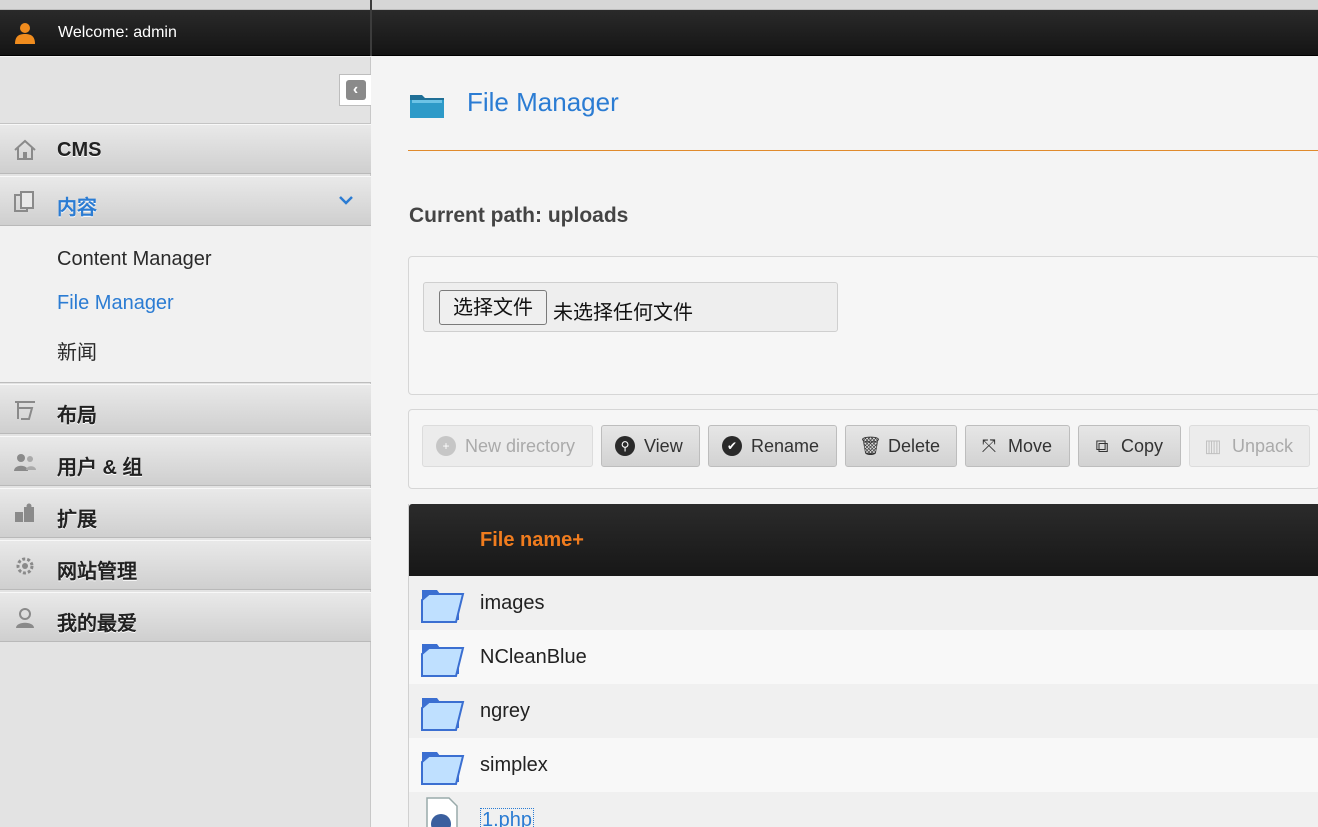 The image size is (1318, 827). What do you see at coordinates (1213, 446) in the screenshot?
I see `unpack-icon: ▥` at bounding box center [1213, 446].